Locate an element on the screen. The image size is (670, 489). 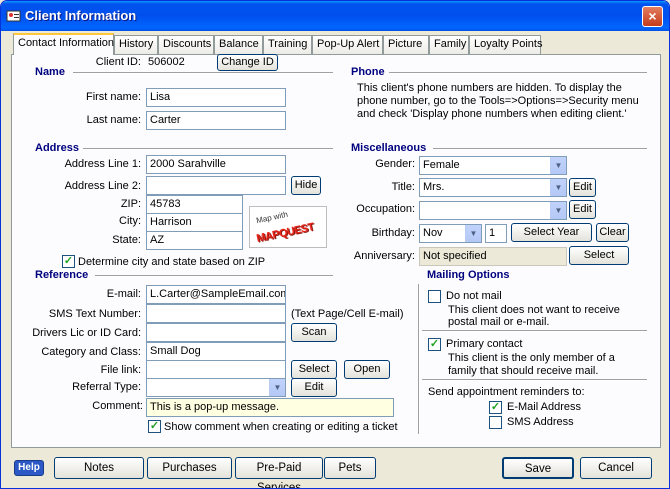
pets-button: Pets is located at coordinates (350, 468).